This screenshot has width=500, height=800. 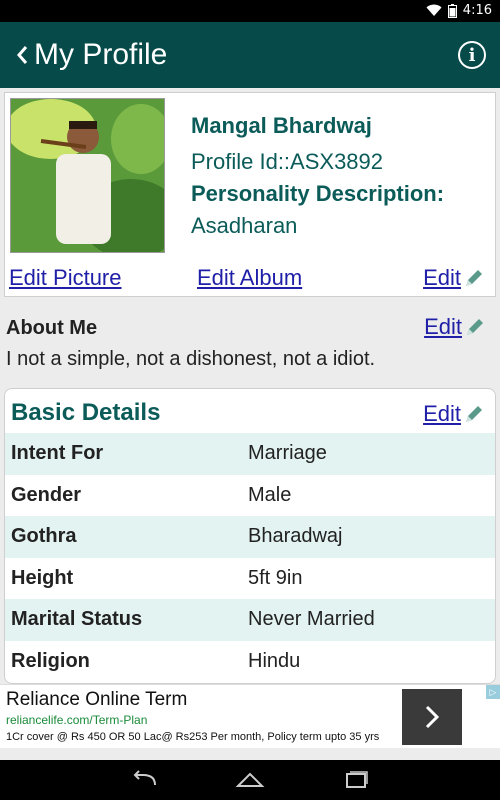 What do you see at coordinates (44, 536) in the screenshot?
I see `row-label: Gothra` at bounding box center [44, 536].